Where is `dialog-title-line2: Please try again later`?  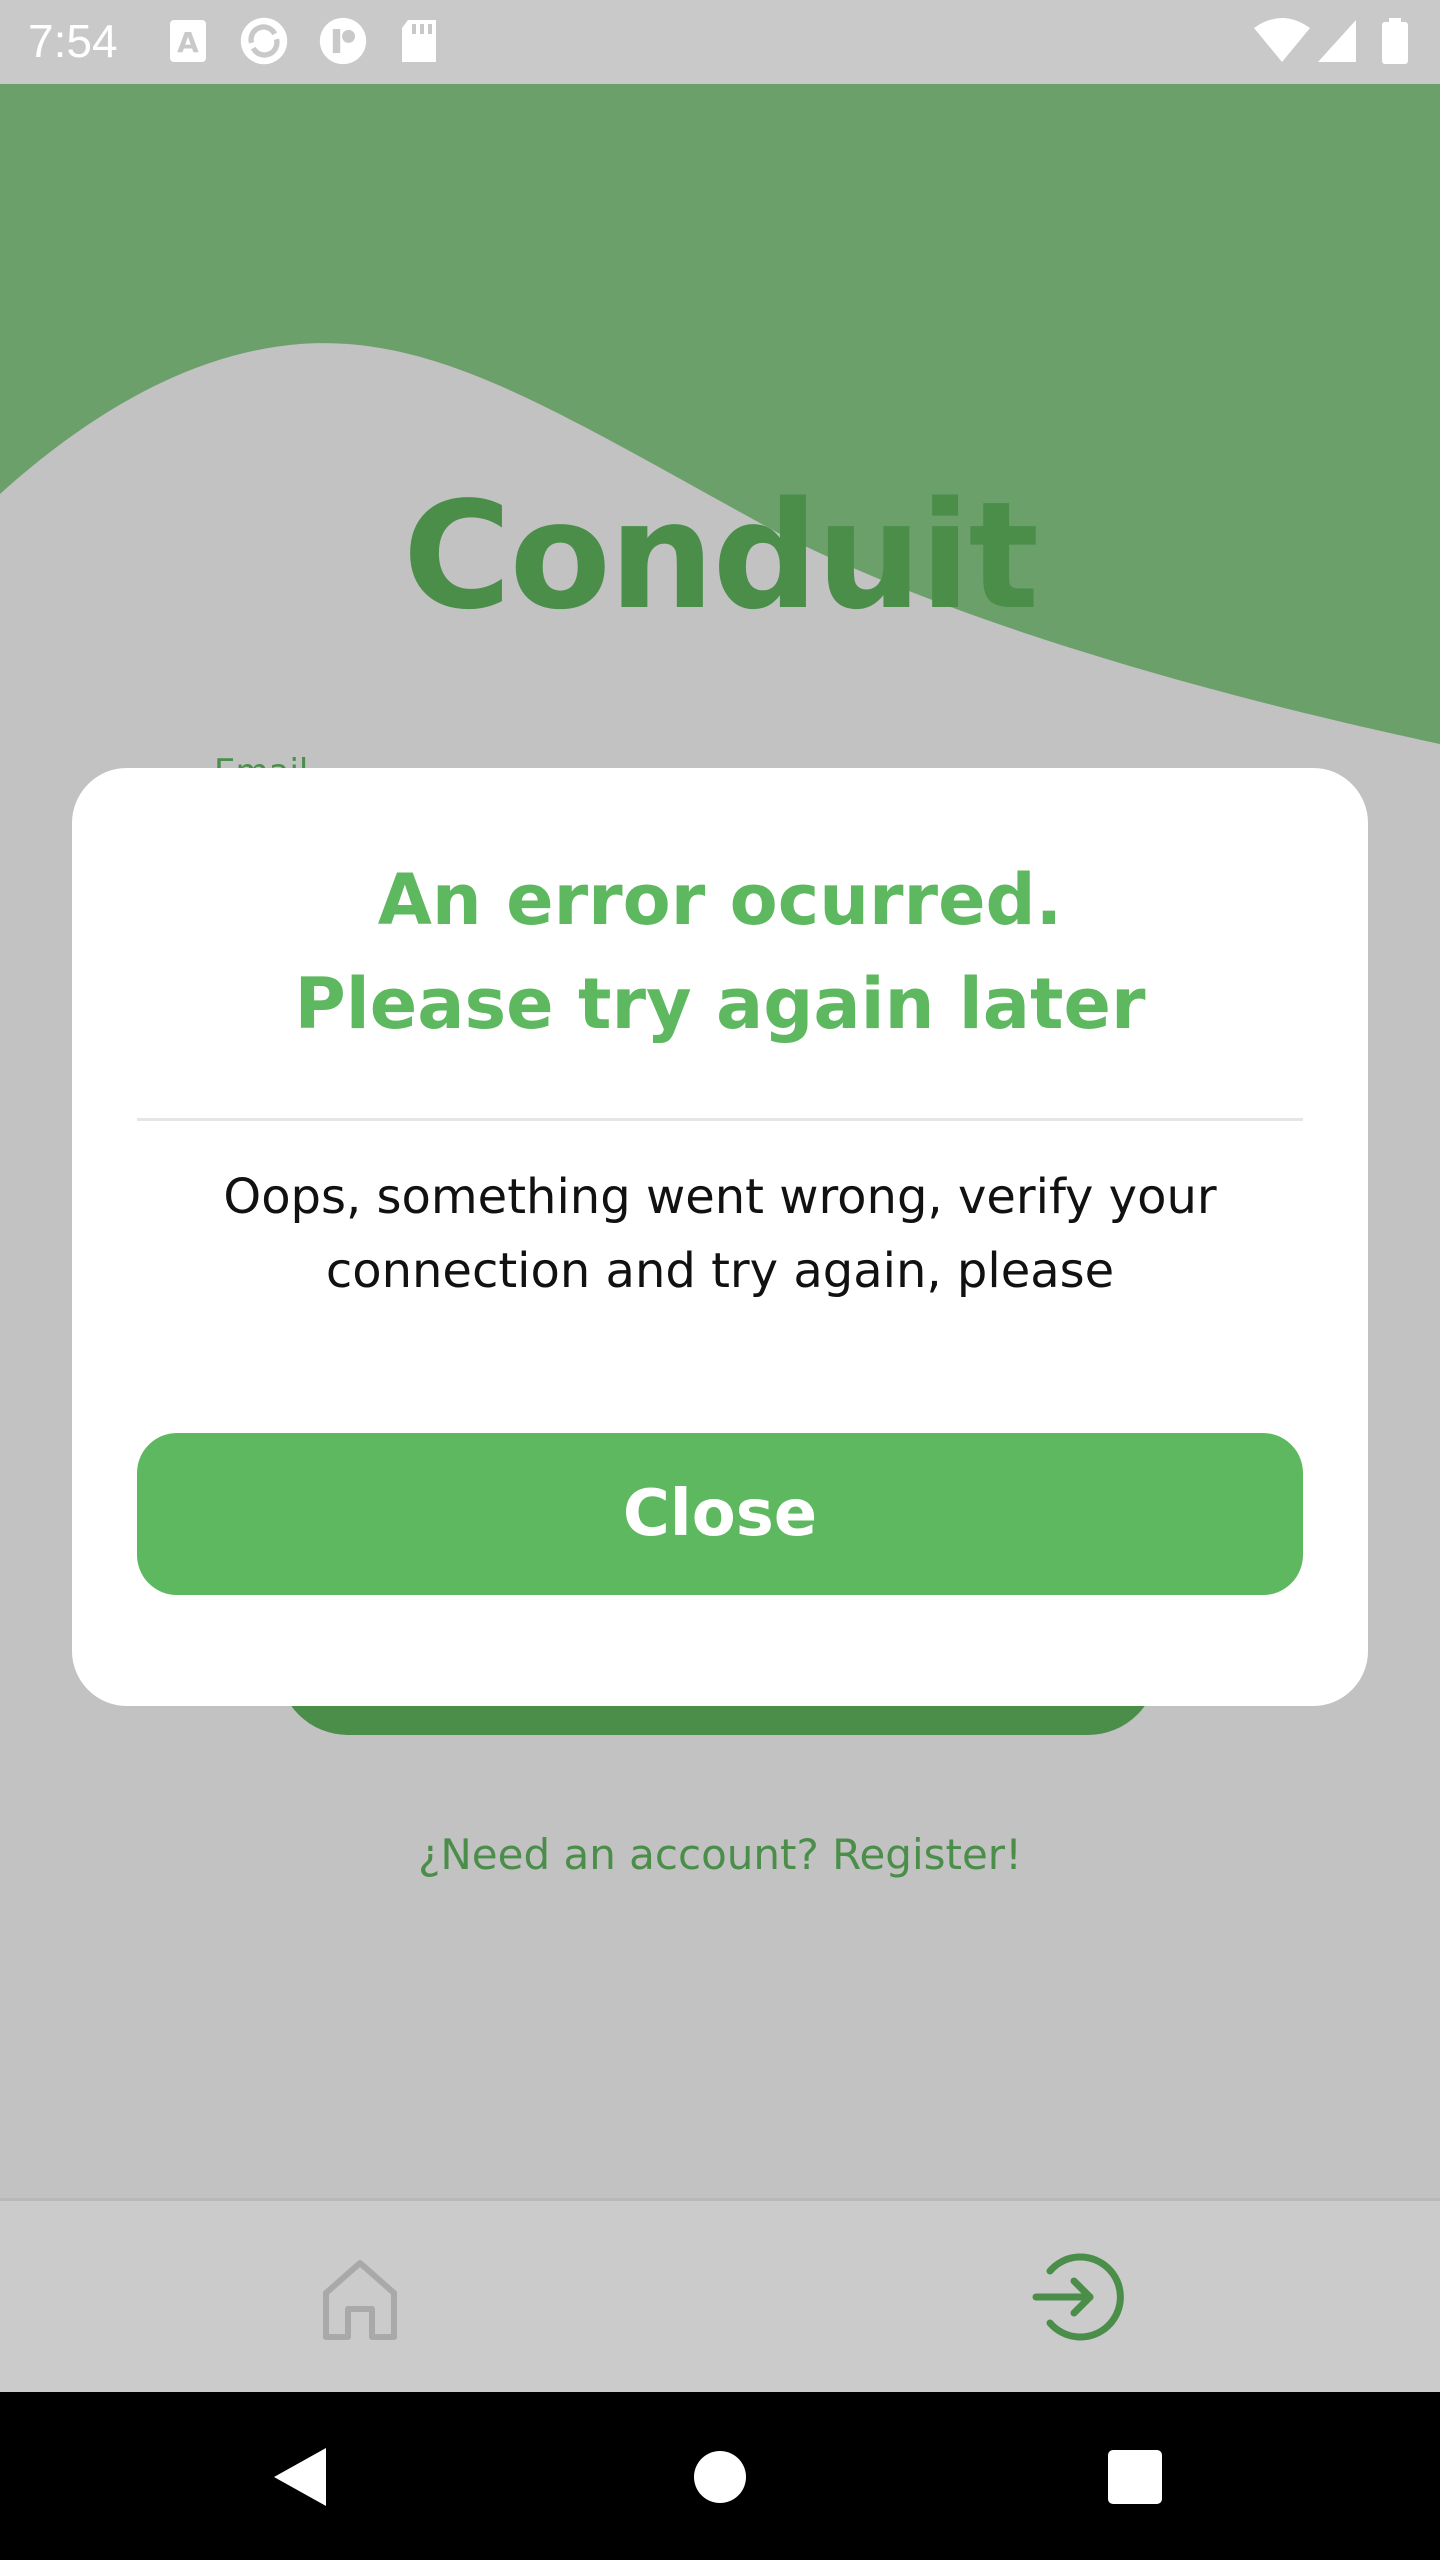
dialog-title-line2: Please try again later is located at coordinates (720, 1004).